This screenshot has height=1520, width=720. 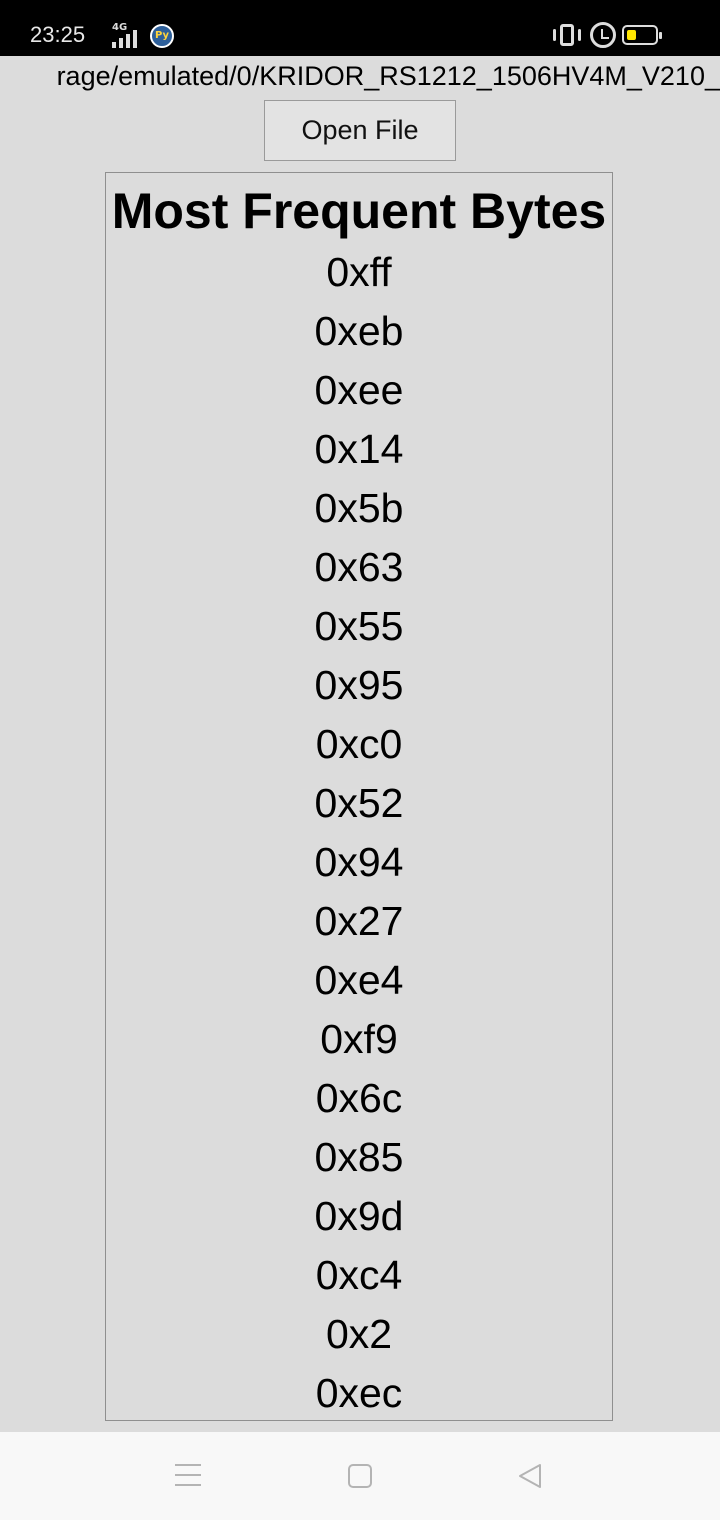 What do you see at coordinates (162, 36) in the screenshot?
I see `pydroid-icon: Py` at bounding box center [162, 36].